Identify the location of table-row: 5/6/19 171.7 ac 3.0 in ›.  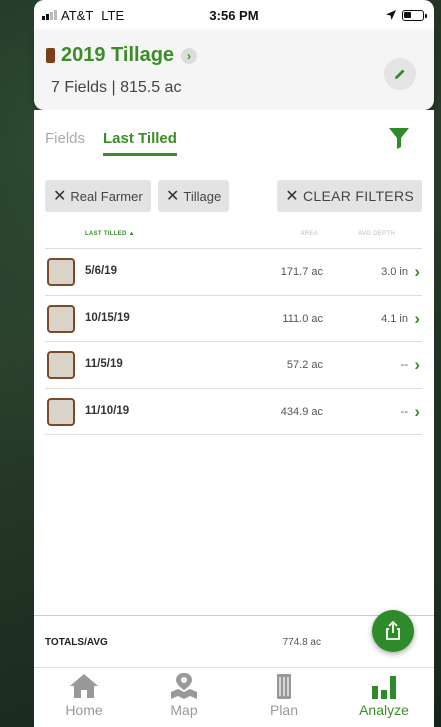
(233, 272).